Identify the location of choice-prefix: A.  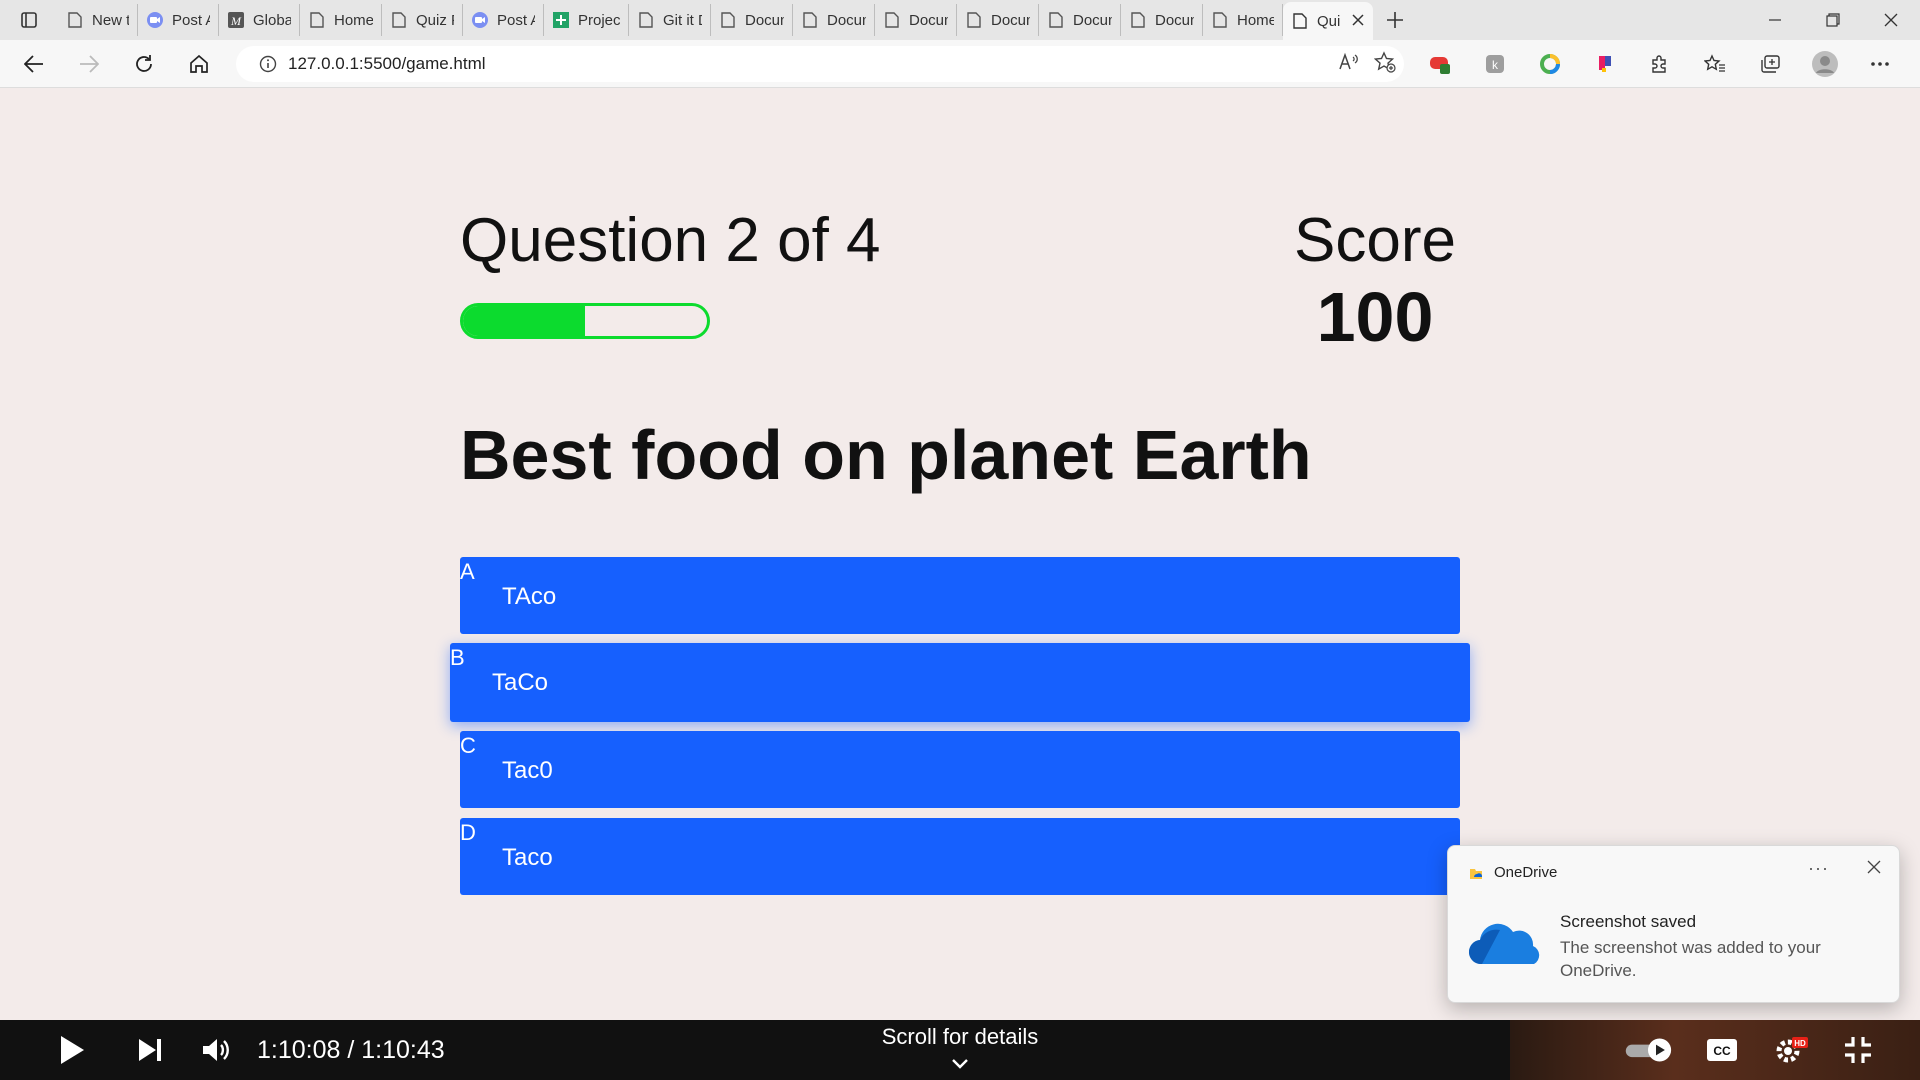
(467, 571).